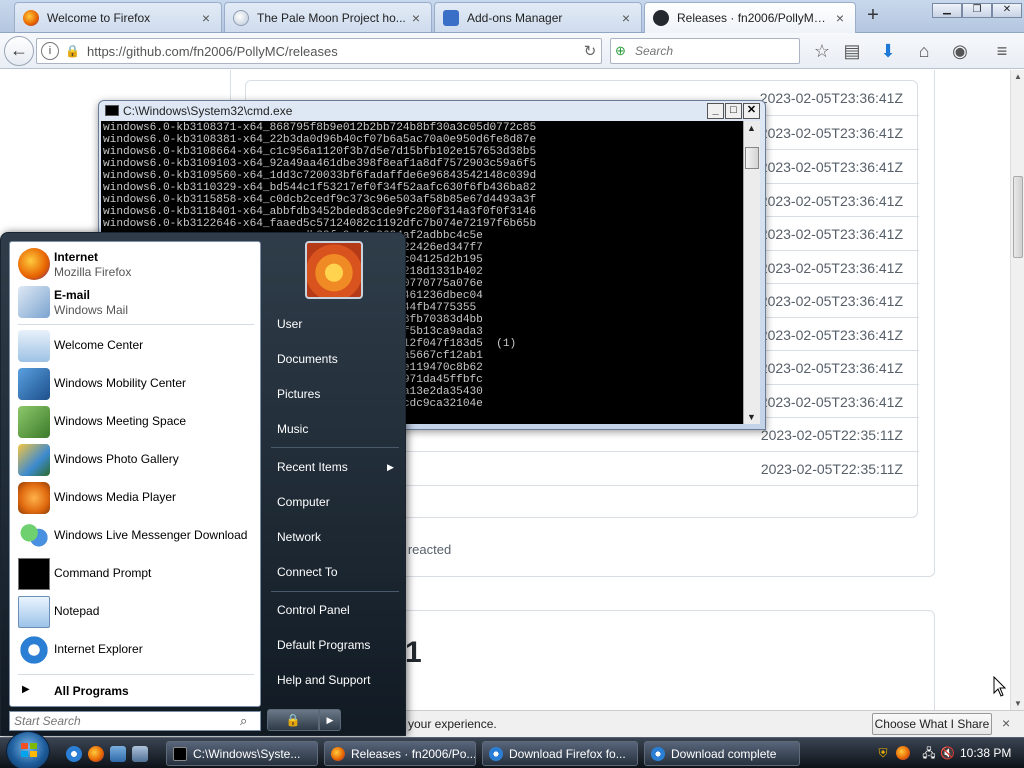  I want to click on cmd-close-button: ✕, so click(751, 111).